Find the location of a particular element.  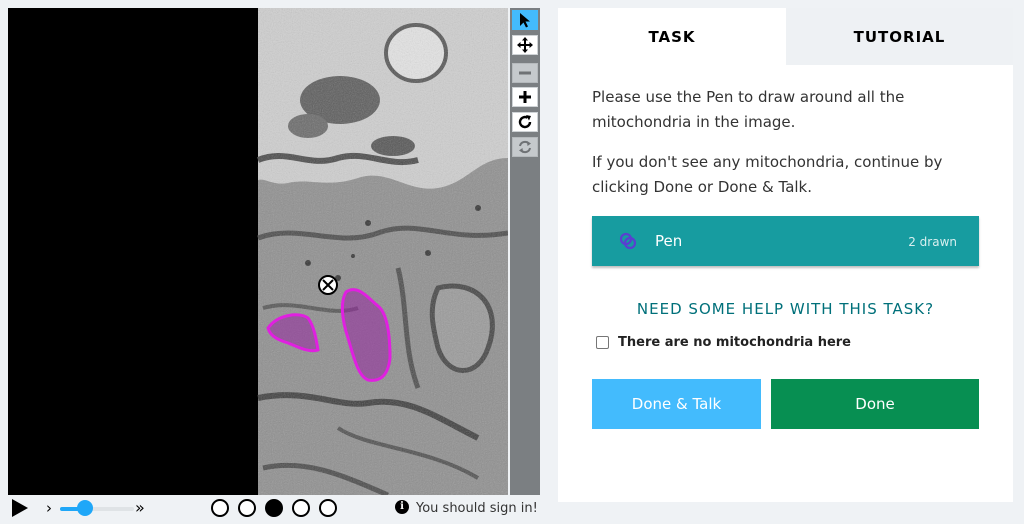

pen-tool-label: Pen is located at coordinates (669, 241).